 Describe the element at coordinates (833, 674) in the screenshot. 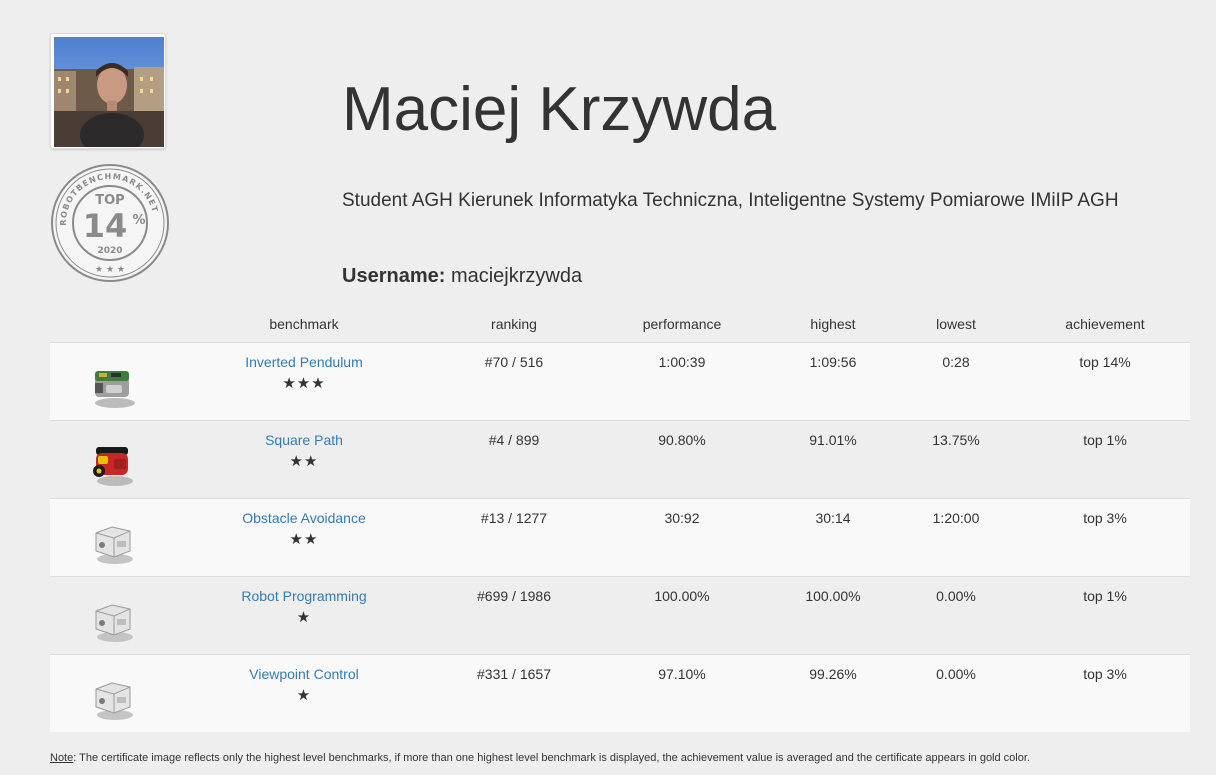

I see `highest-value: 99.26%` at that location.